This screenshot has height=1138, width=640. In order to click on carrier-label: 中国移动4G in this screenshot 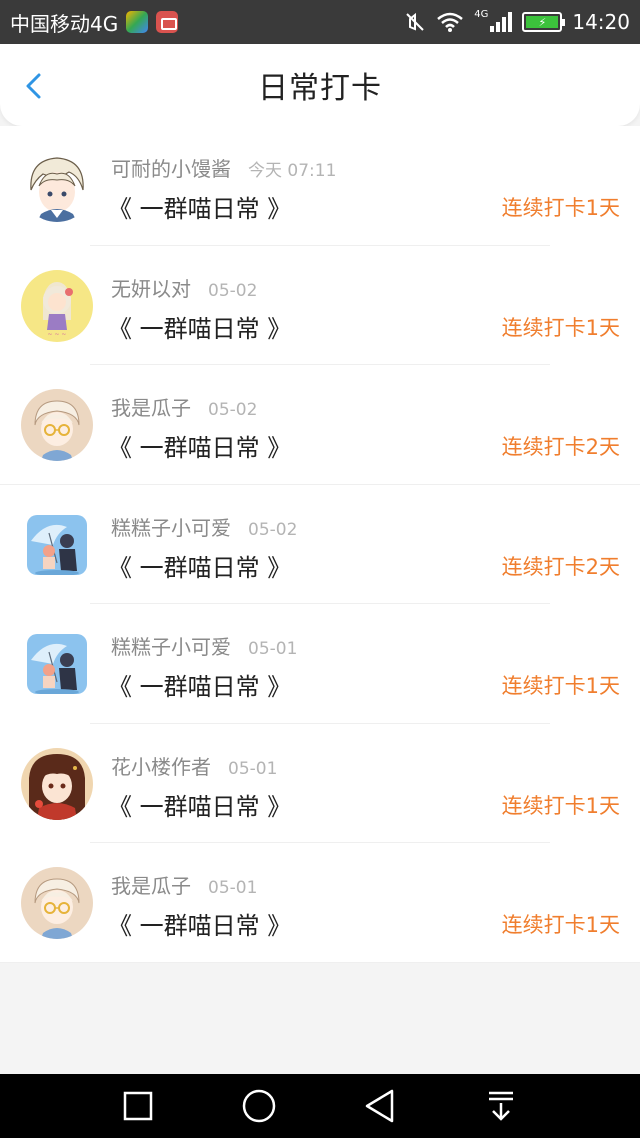, I will do `click(64, 23)`.